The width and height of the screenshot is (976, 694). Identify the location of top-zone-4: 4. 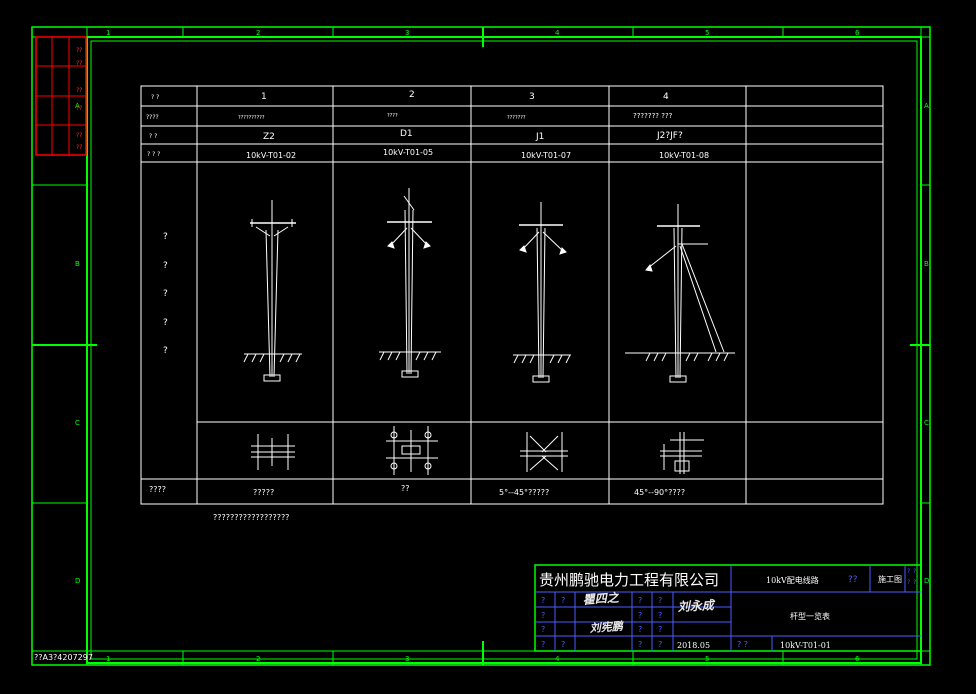
(557, 33).